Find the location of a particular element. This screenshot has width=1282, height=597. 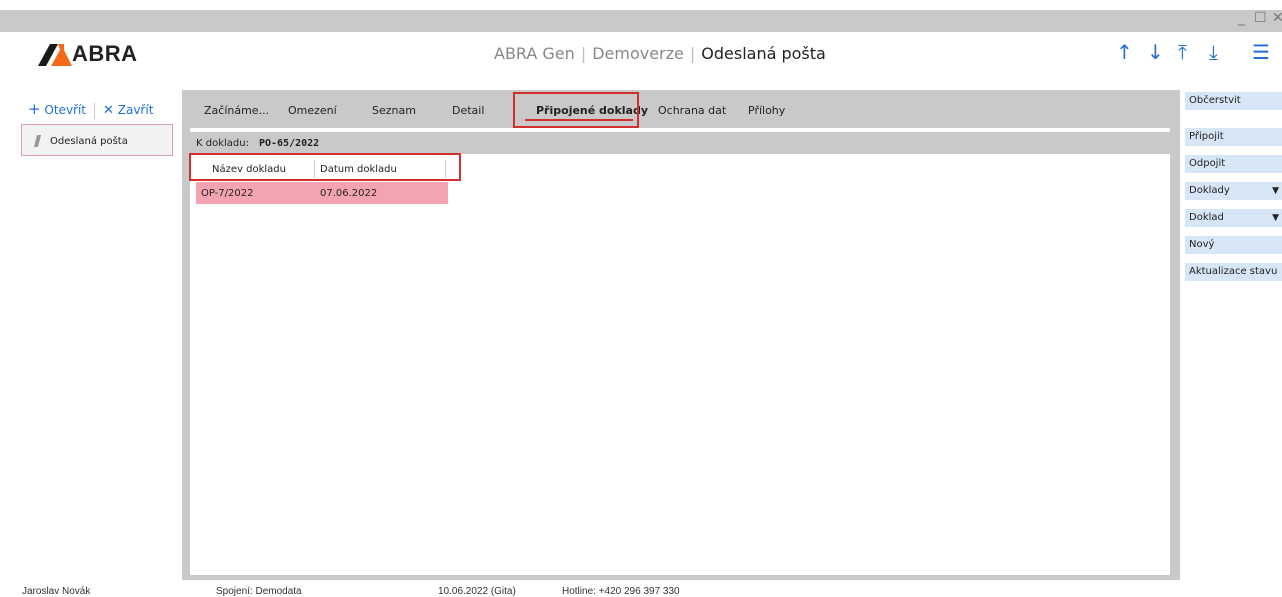

open-button: + Otevřít is located at coordinates (57, 109).